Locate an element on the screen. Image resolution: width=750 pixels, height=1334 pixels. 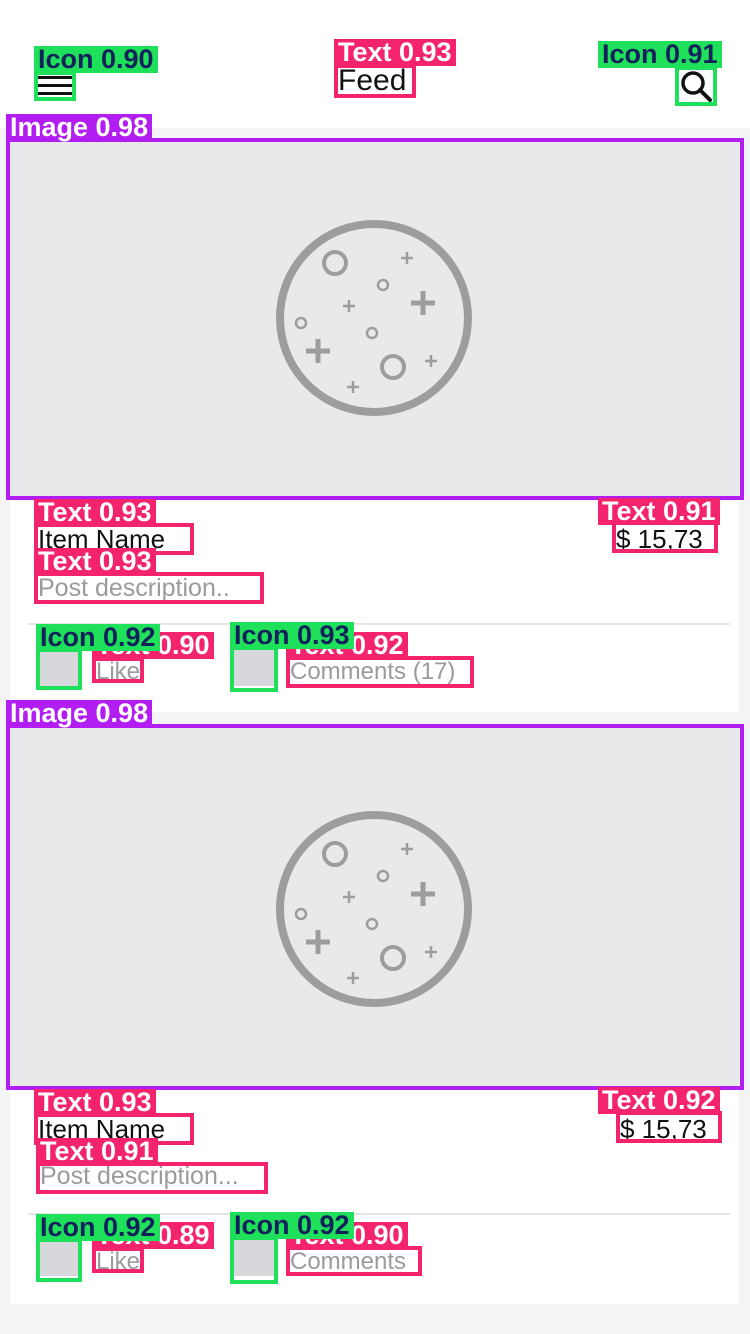
text-confidence-label: Text 0.92 is located at coordinates (659, 1100).